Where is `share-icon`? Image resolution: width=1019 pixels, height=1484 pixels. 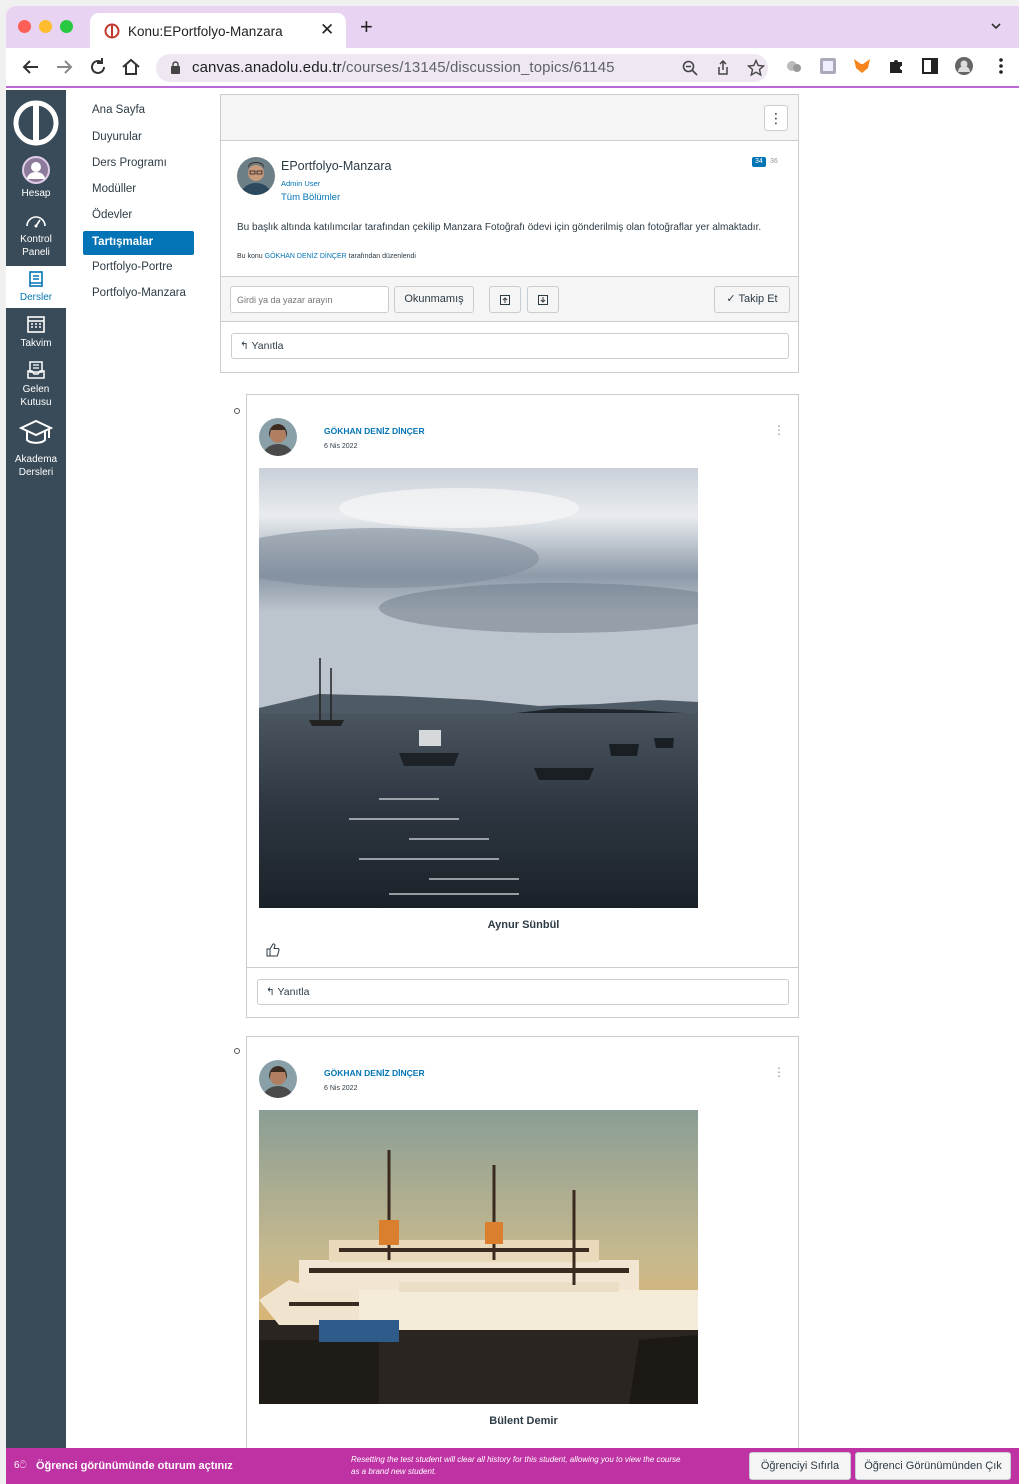 share-icon is located at coordinates (723, 68).